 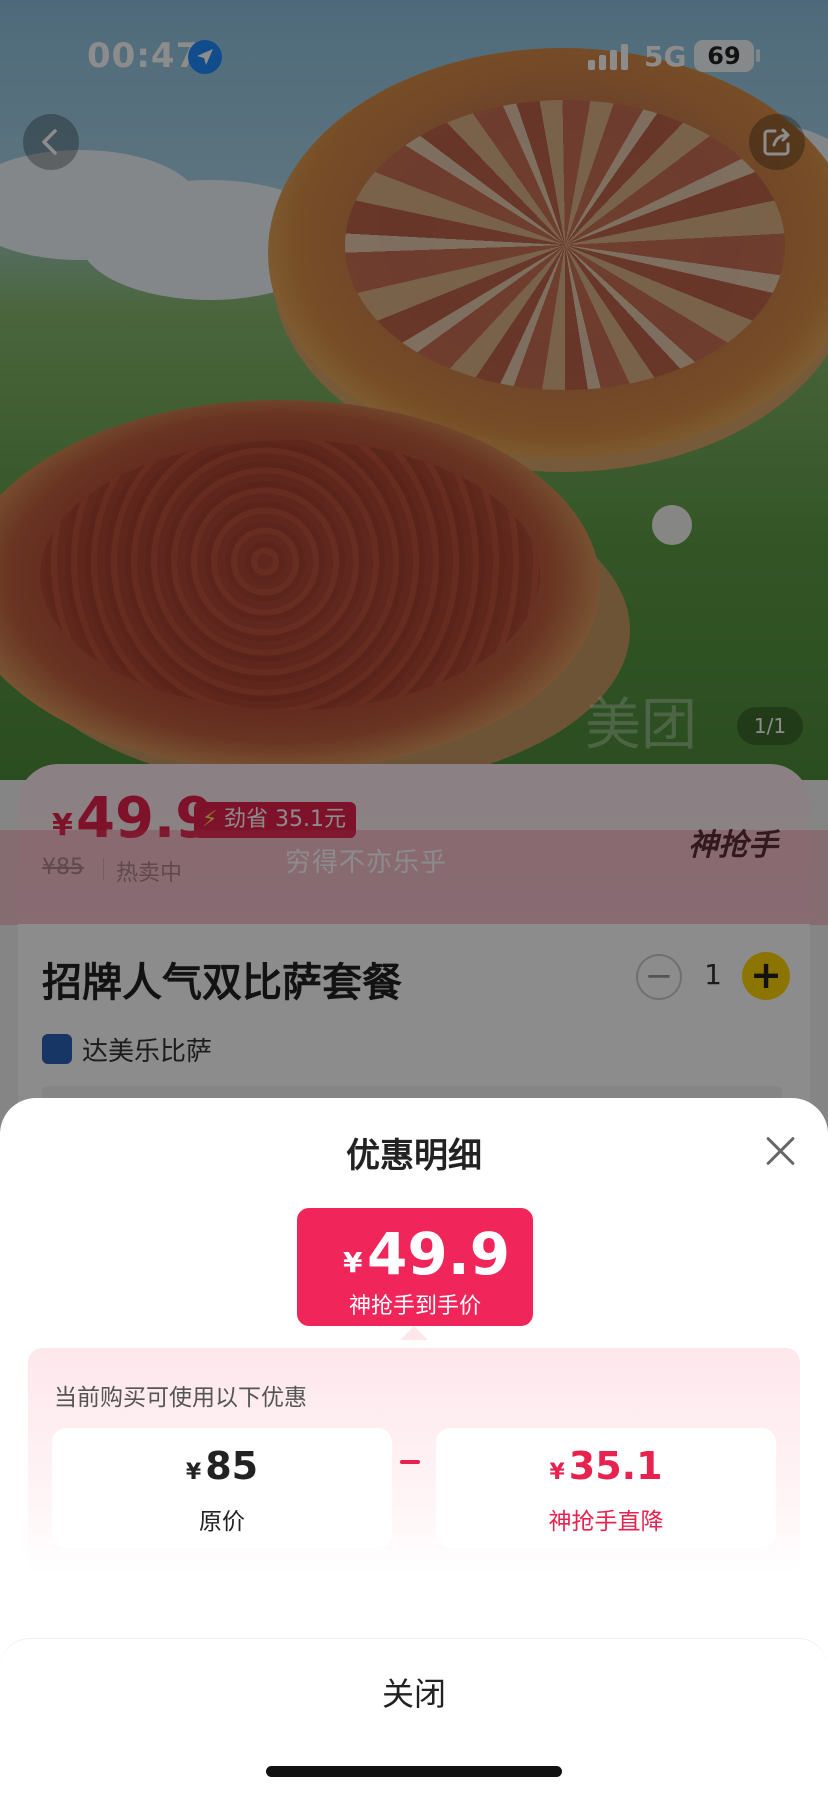 I want to click on pointer-arrow, so click(x=414, y=1333).